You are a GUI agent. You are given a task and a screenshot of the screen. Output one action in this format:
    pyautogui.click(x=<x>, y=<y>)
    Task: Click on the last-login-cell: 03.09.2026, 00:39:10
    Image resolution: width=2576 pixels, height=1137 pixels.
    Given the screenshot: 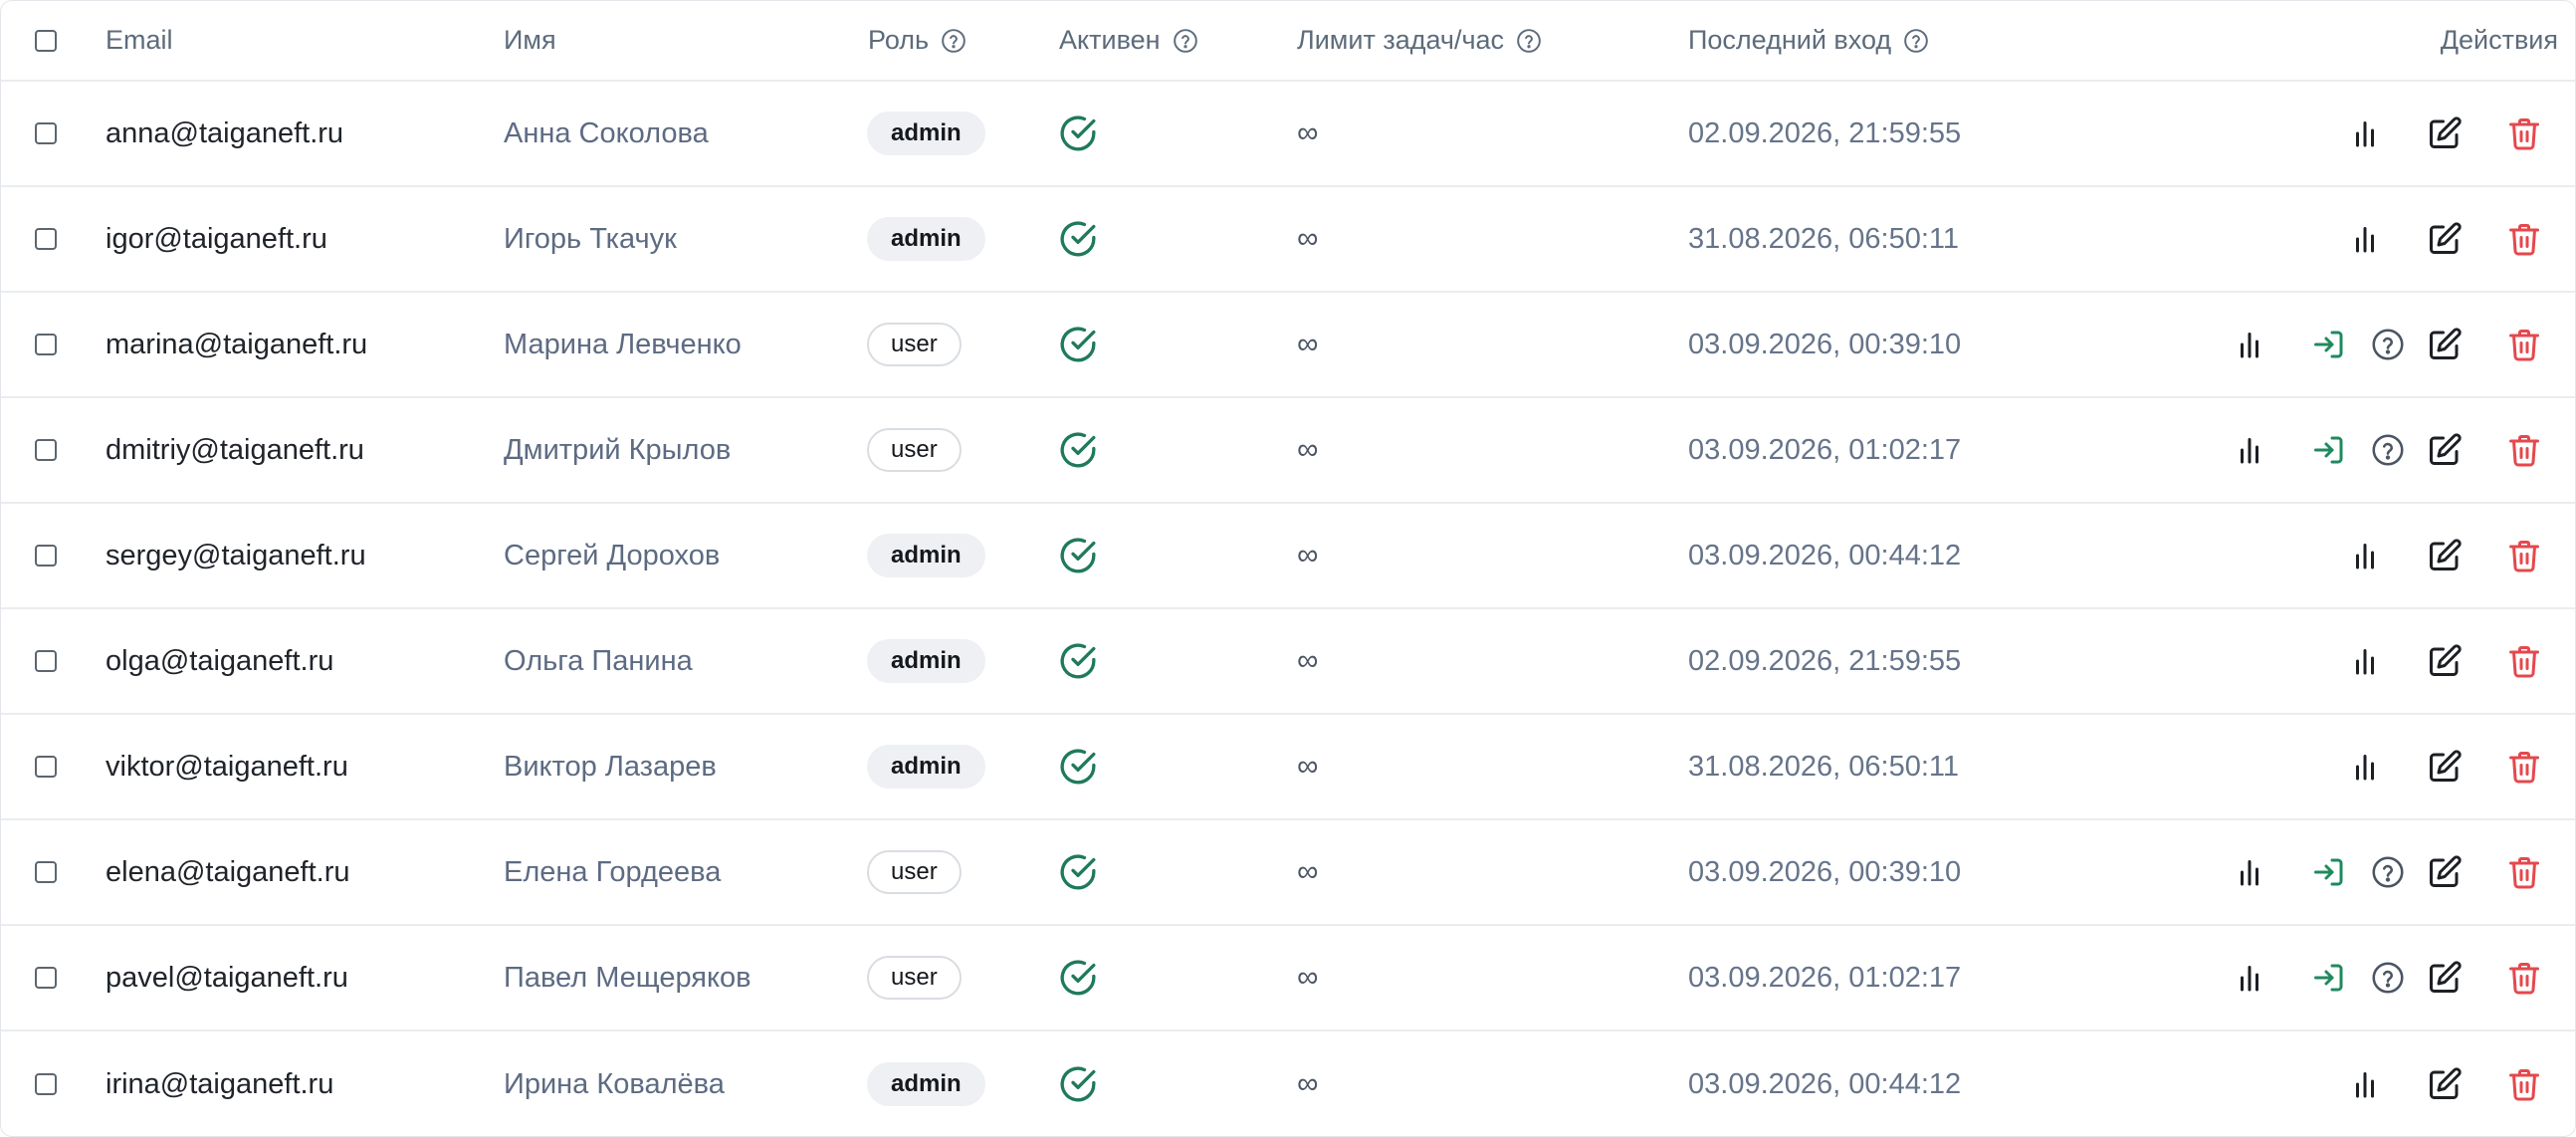 What is the action you would take?
    pyautogui.click(x=1824, y=344)
    